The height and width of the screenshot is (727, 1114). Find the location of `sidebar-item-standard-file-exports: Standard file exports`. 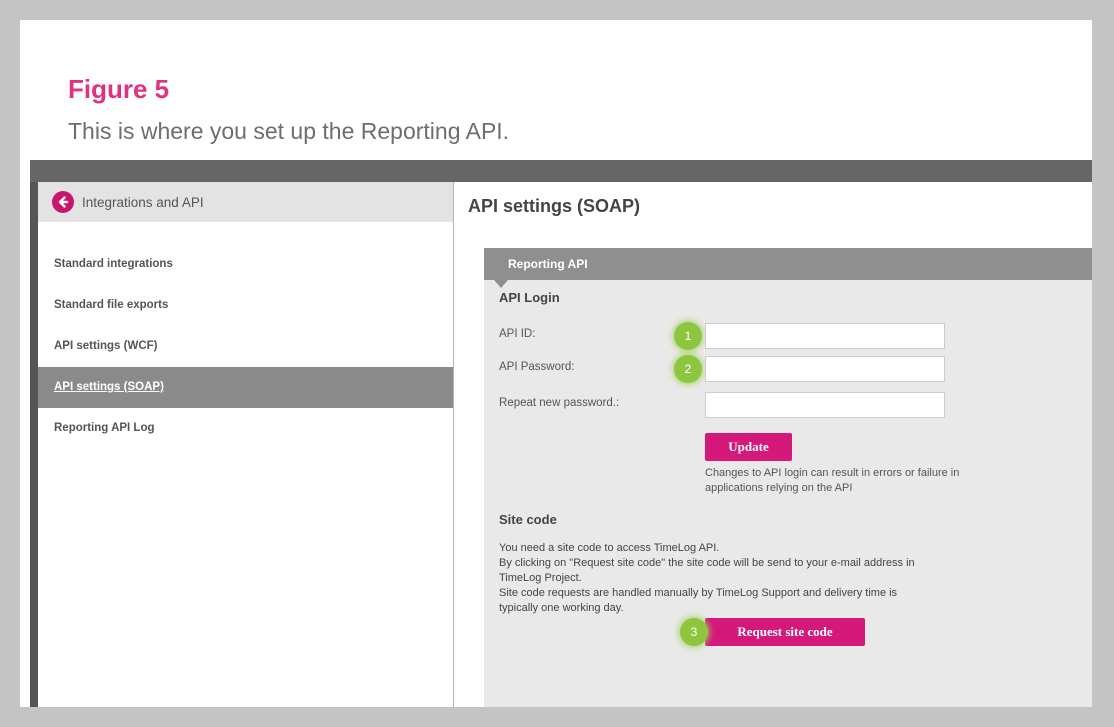

sidebar-item-standard-file-exports: Standard file exports is located at coordinates (245, 305).